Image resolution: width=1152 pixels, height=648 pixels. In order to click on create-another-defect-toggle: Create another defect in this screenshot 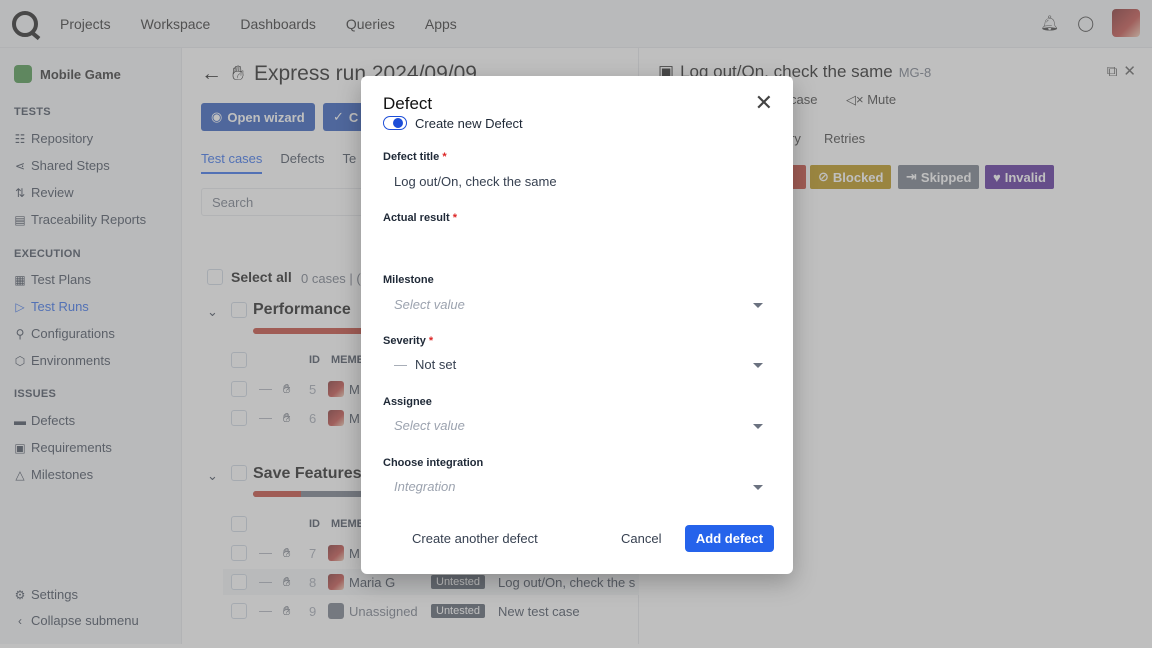, I will do `click(475, 538)`.